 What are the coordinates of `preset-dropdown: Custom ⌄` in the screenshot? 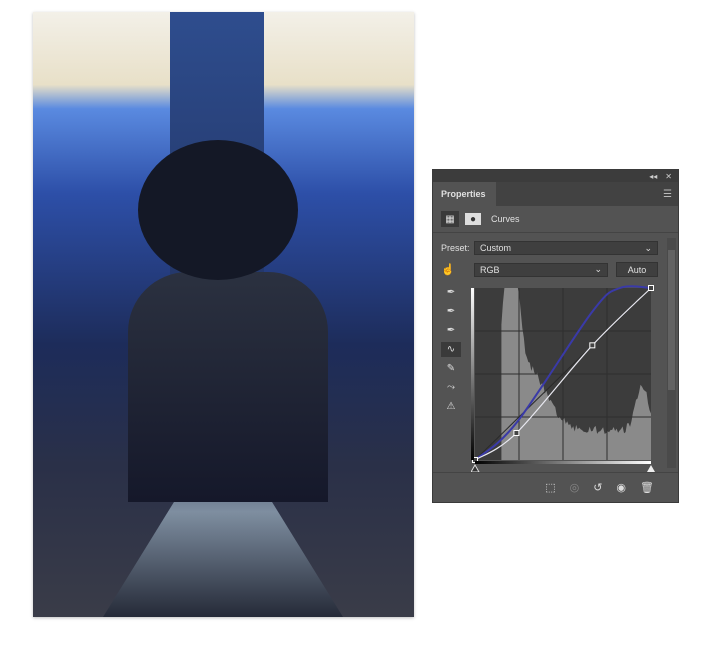 It's located at (566, 248).